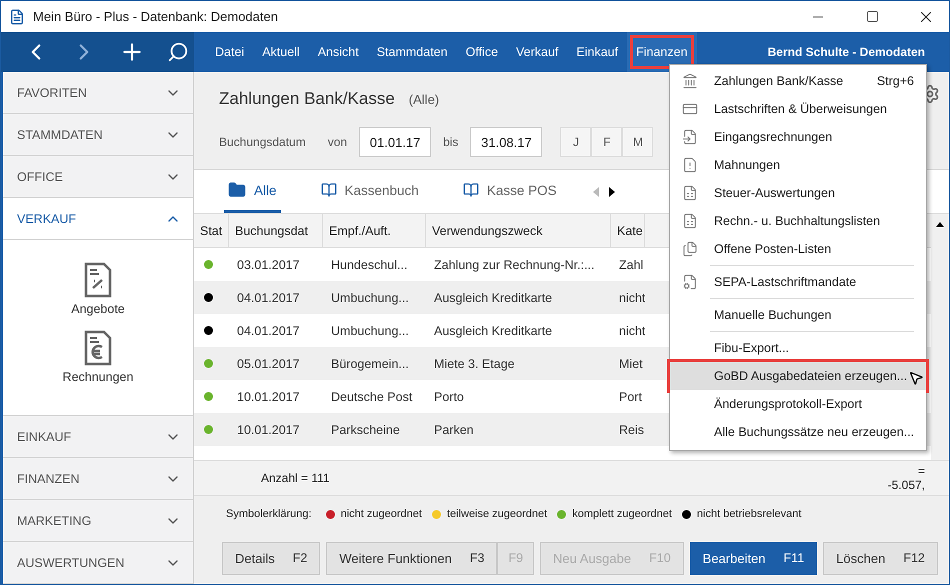 The image size is (950, 585). I want to click on table-cell-text: Parkscheine, so click(365, 429).